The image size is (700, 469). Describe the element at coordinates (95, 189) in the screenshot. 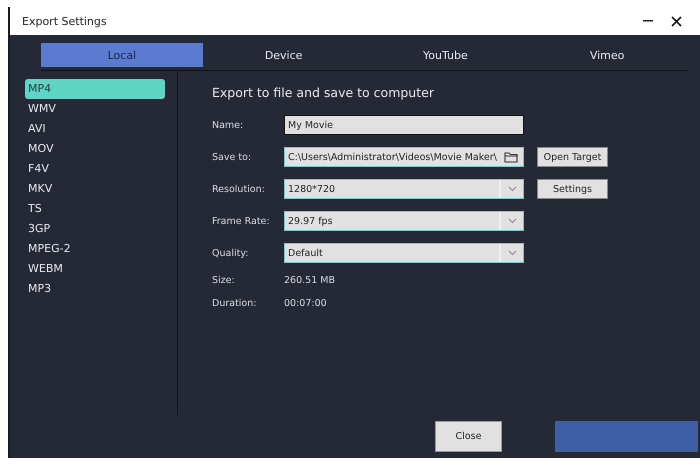

I see `format-item: MKV` at that location.